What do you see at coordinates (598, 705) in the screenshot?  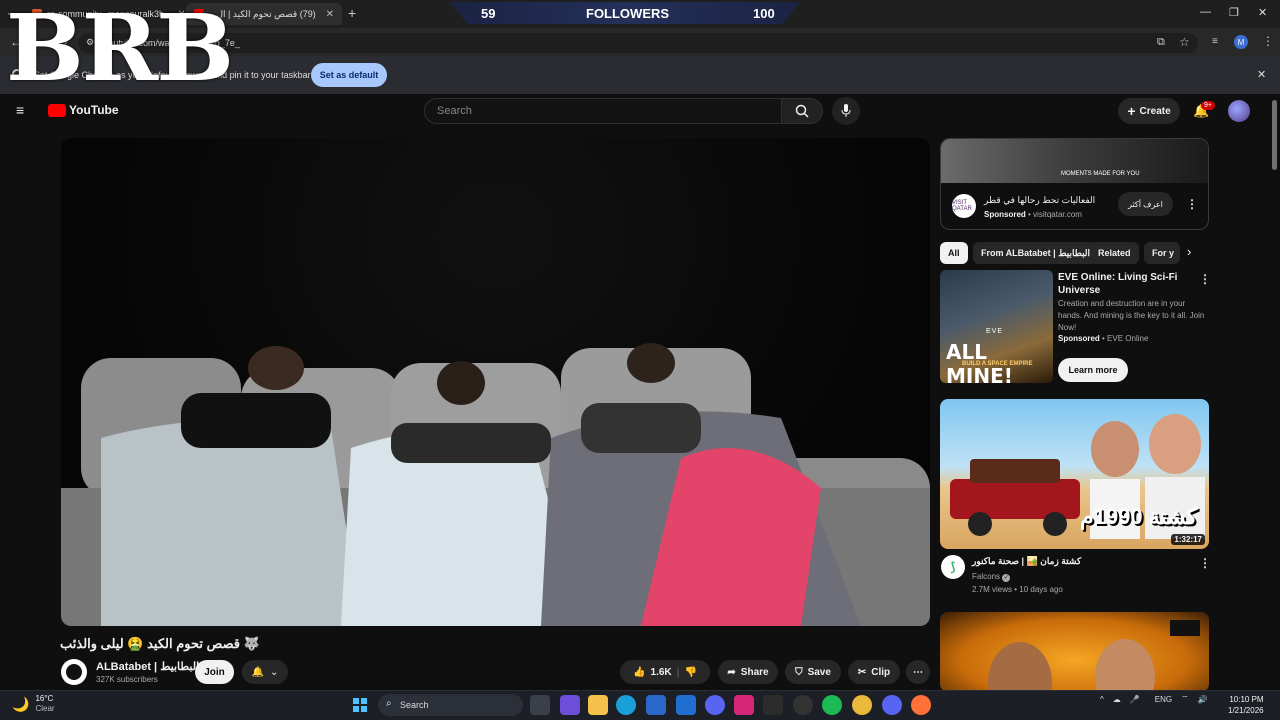 I see `file-explorer-icon` at bounding box center [598, 705].